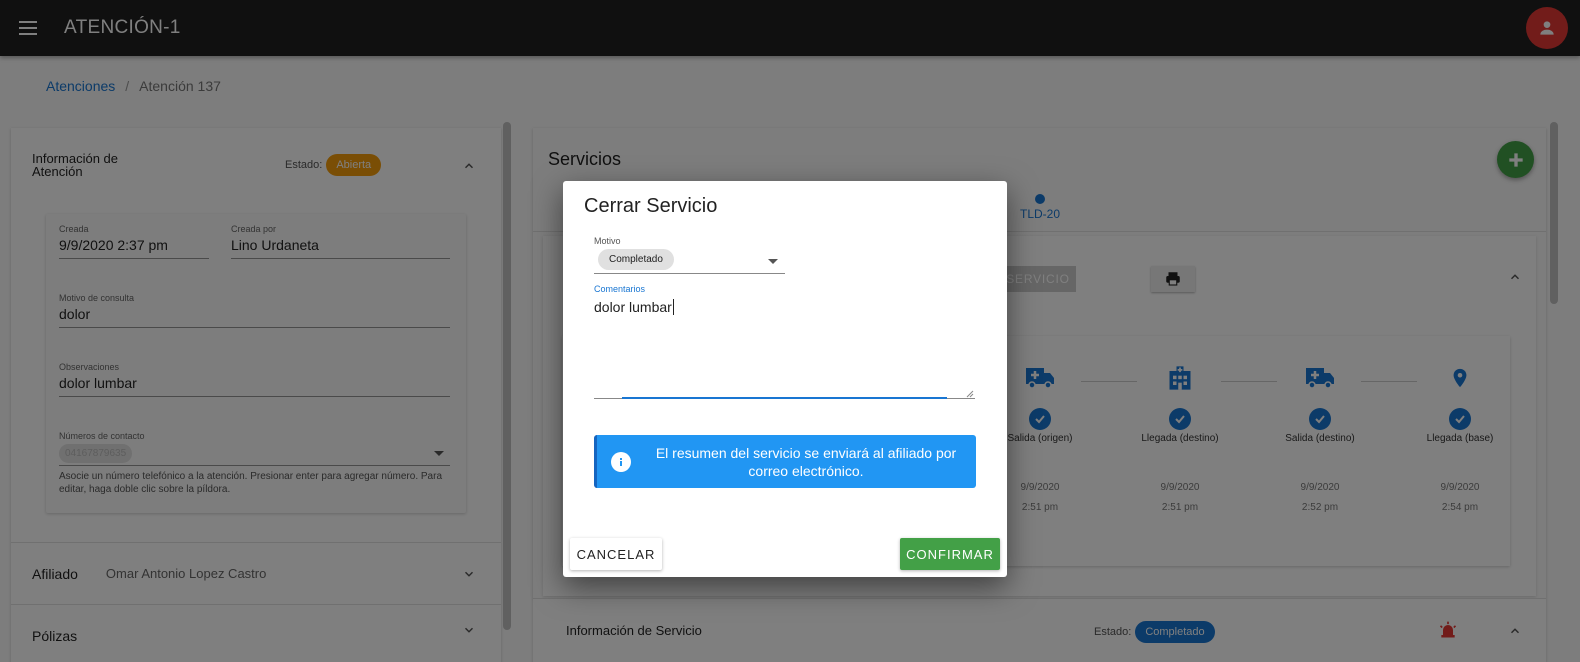  What do you see at coordinates (616, 554) in the screenshot?
I see `cancel-button: CANCELAR` at bounding box center [616, 554].